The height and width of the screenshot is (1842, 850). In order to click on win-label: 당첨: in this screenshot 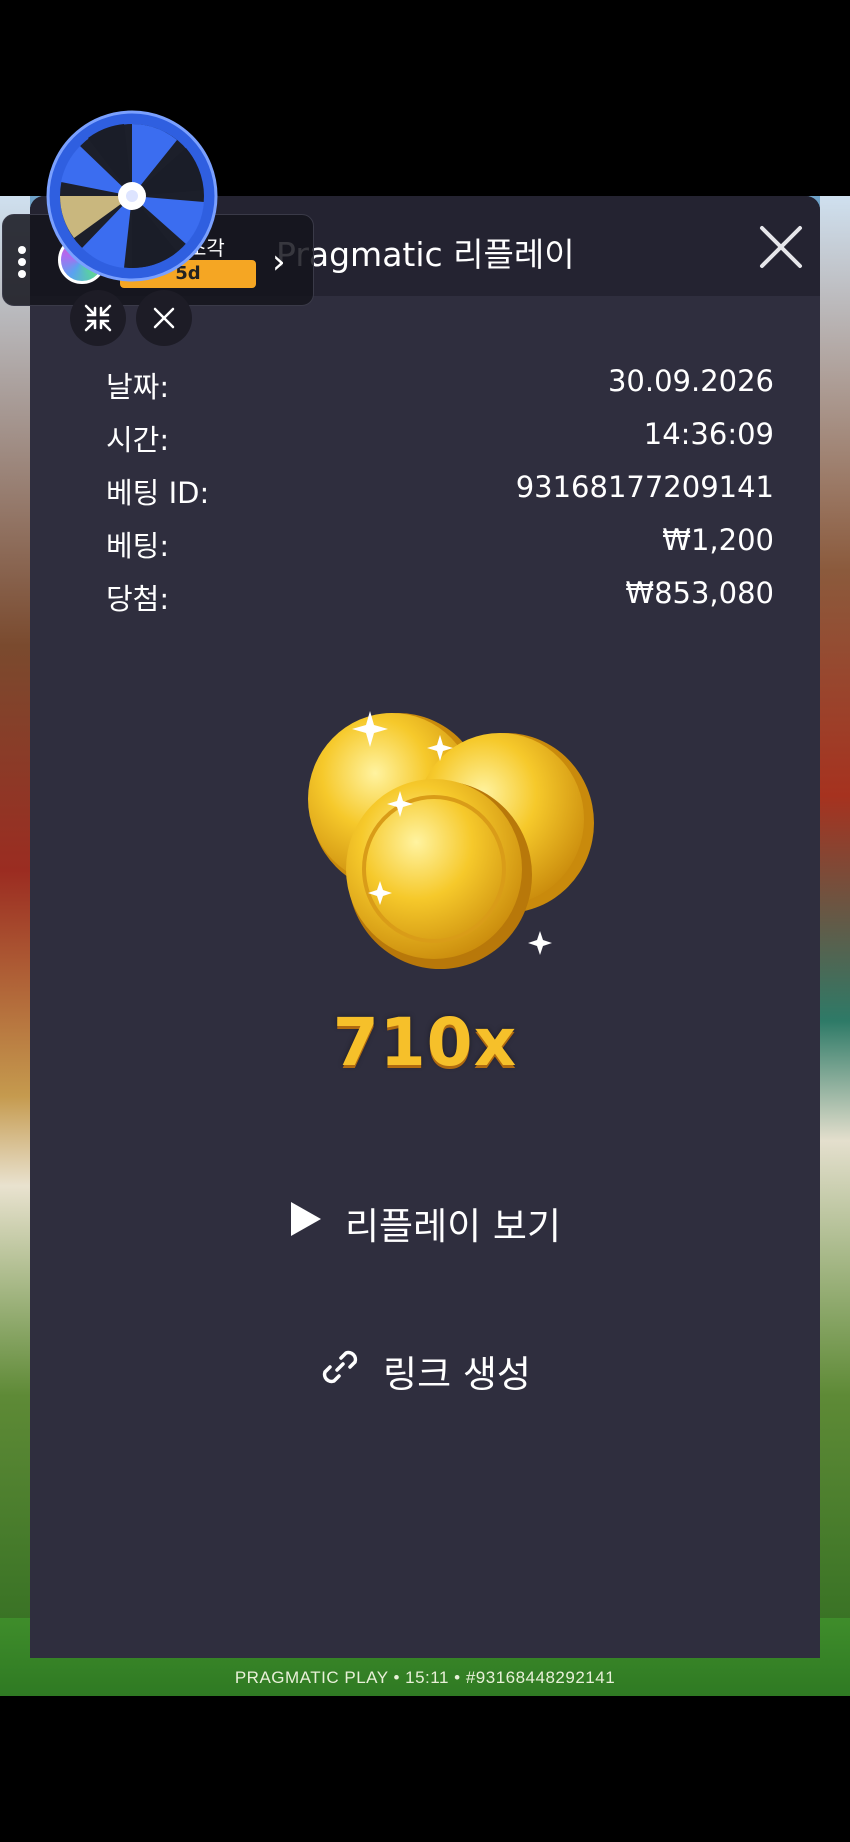, I will do `click(138, 599)`.